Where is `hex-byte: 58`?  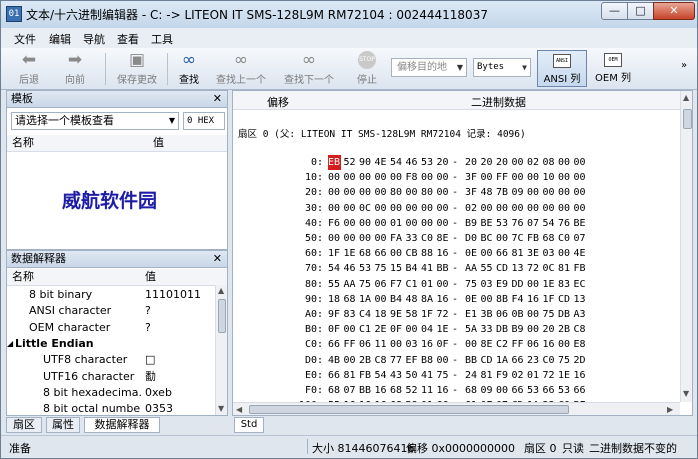
hex-byte: 58 is located at coordinates (414, 314).